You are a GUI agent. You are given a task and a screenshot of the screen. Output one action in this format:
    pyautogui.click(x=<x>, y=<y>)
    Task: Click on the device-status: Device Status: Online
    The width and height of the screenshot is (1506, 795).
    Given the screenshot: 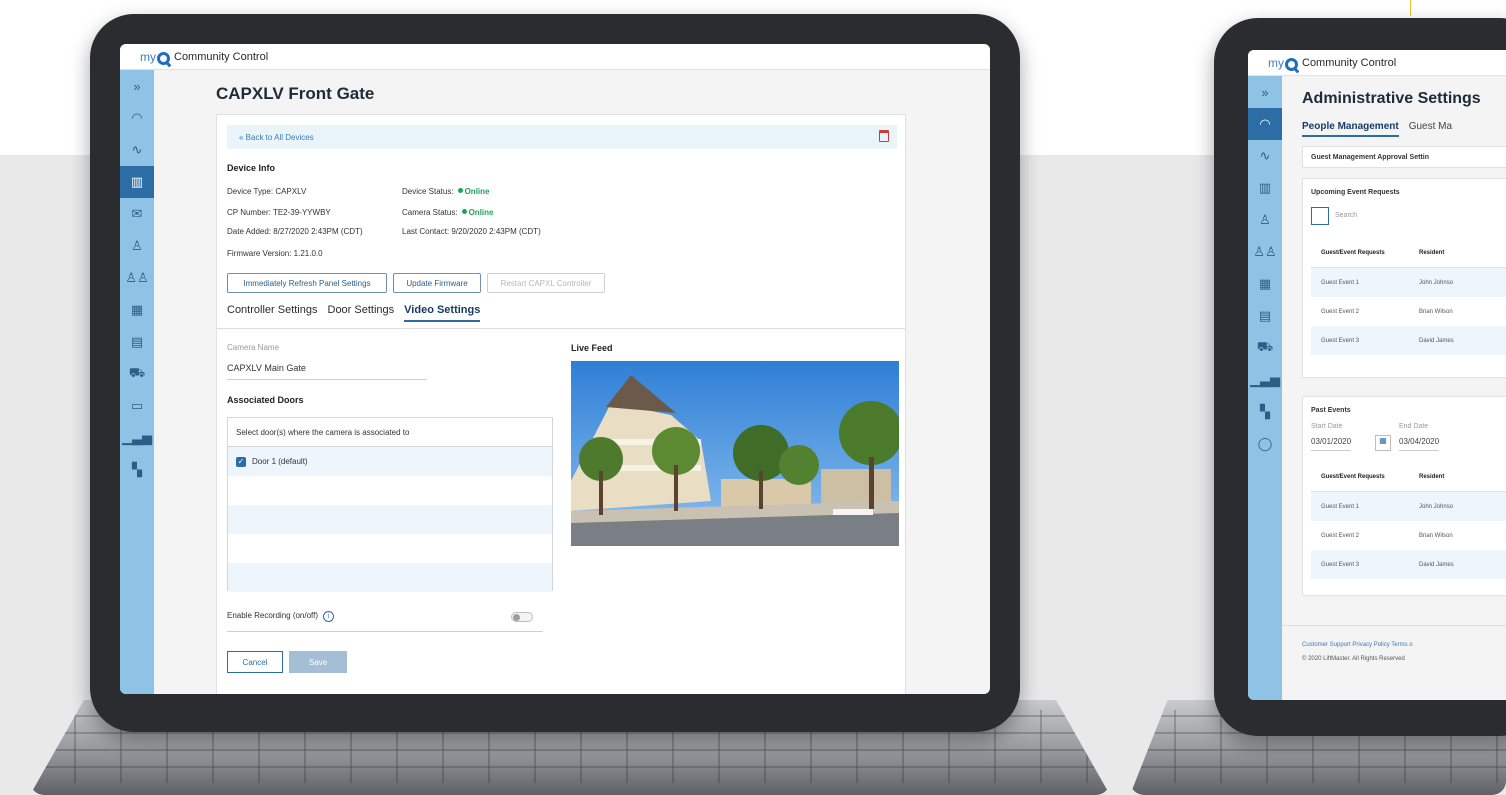 What is the action you would take?
    pyautogui.click(x=445, y=191)
    